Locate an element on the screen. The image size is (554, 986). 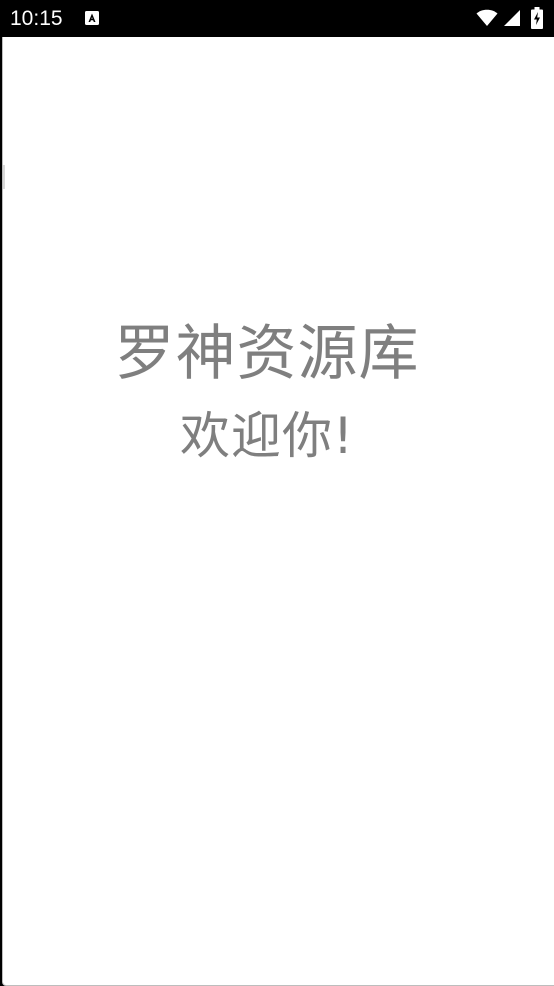
welcome-message: 欢迎你! is located at coordinates (267, 436).